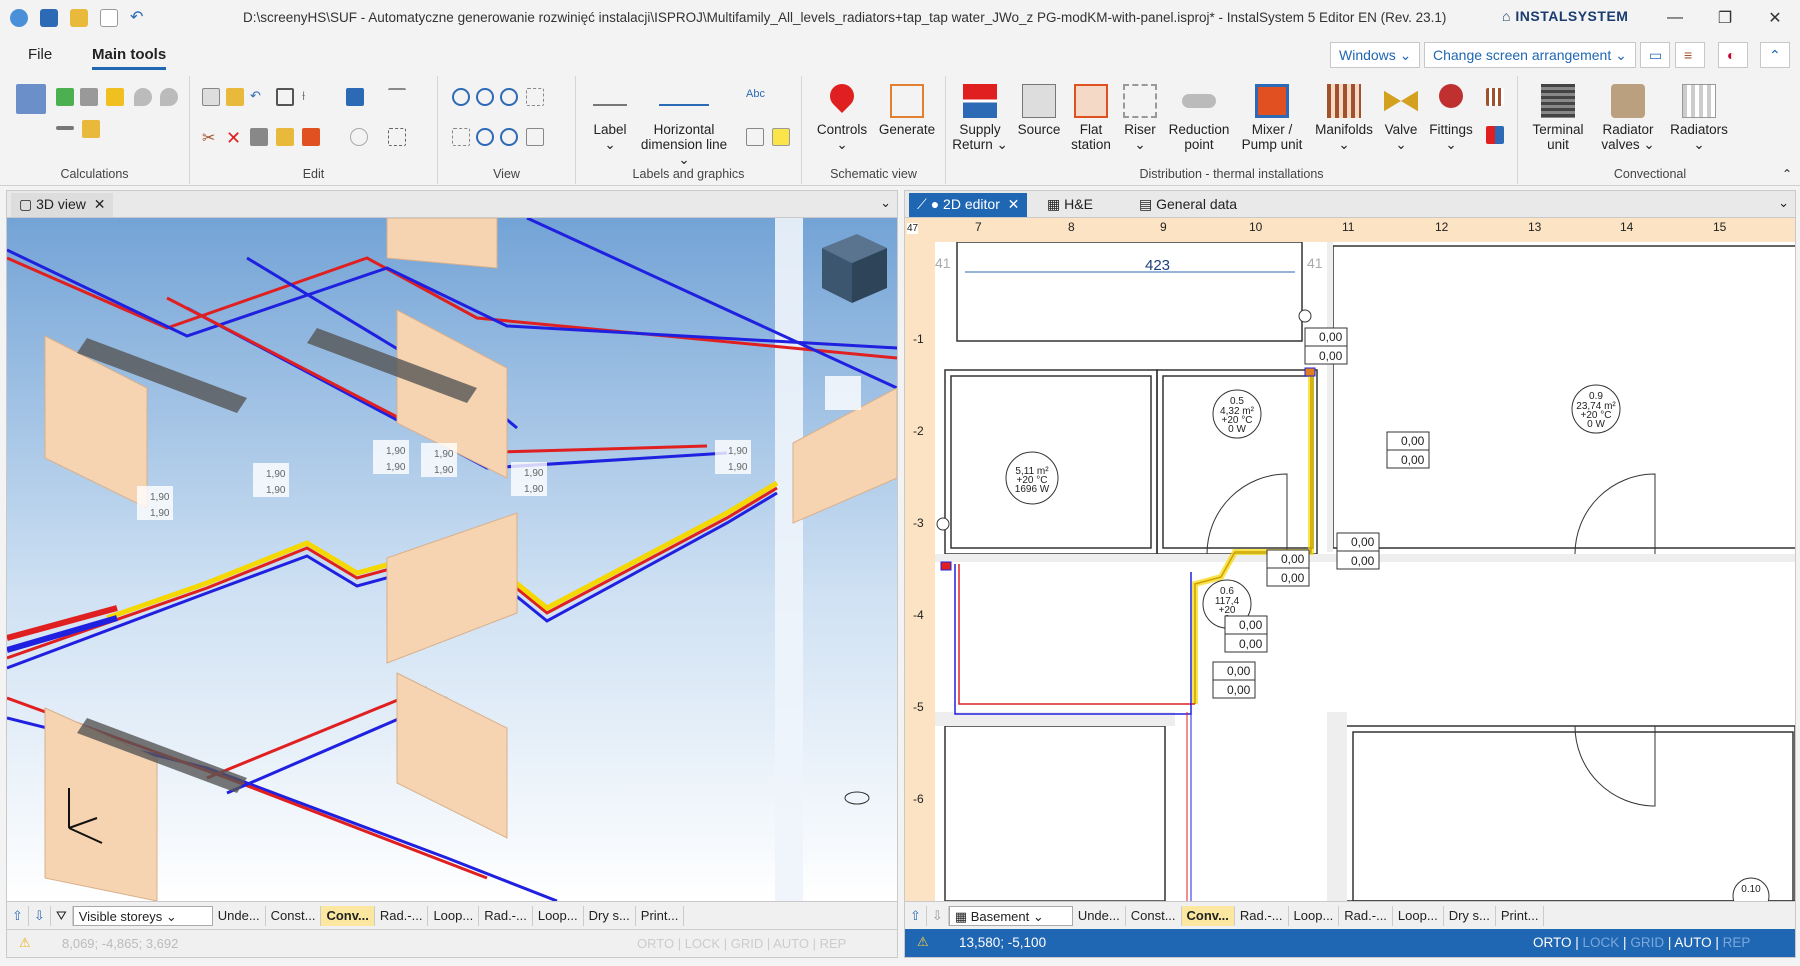  I want to click on filter-icon: ⛛, so click(62, 915).